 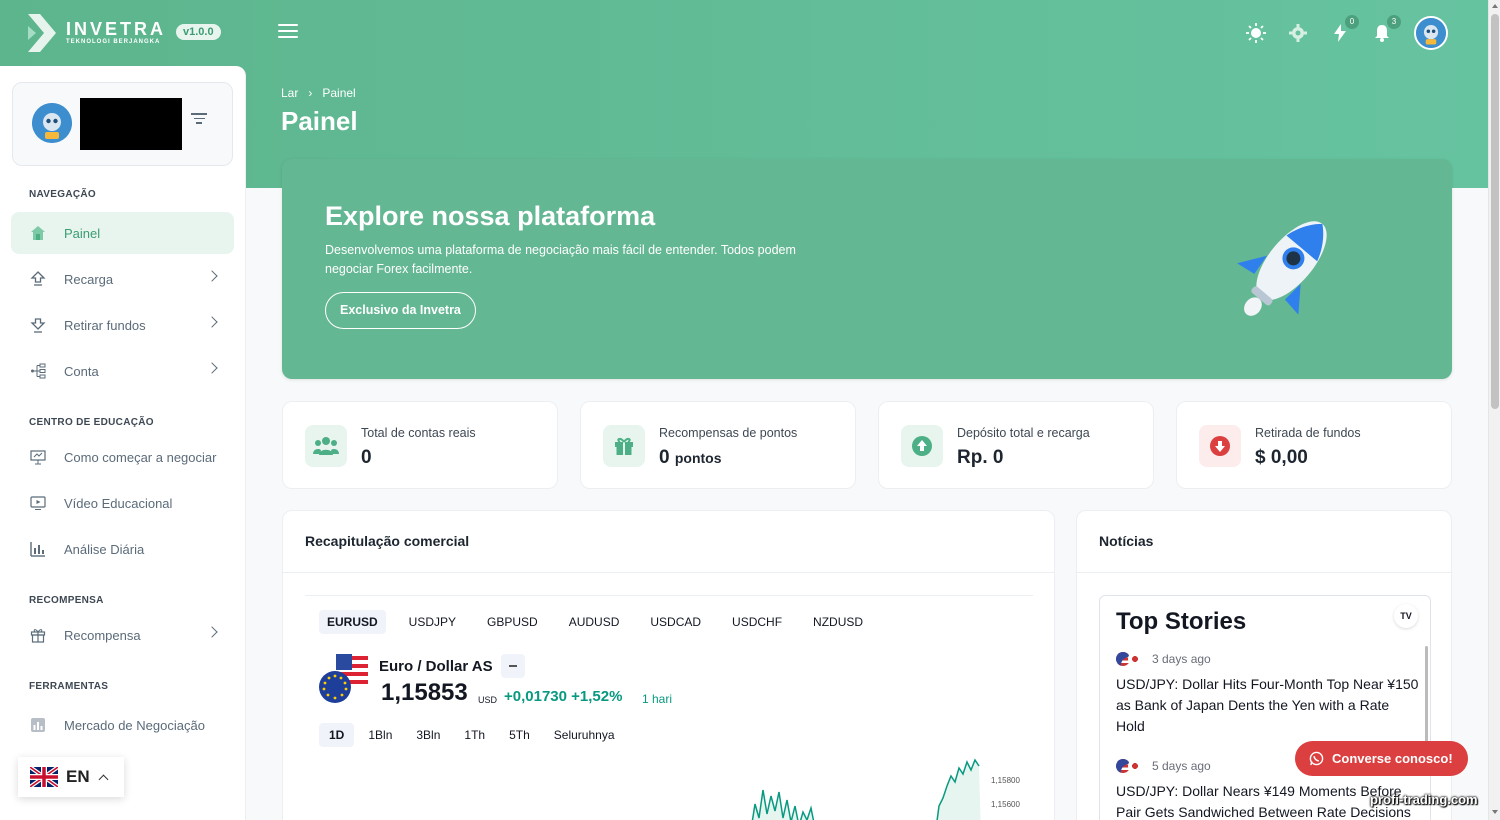 I want to click on avatar, so click(x=52, y=123).